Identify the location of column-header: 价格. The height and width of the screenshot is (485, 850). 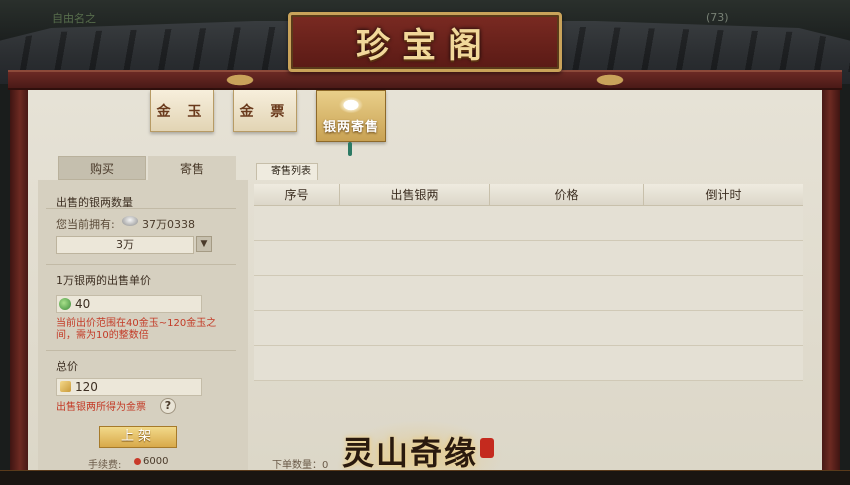
(567, 194).